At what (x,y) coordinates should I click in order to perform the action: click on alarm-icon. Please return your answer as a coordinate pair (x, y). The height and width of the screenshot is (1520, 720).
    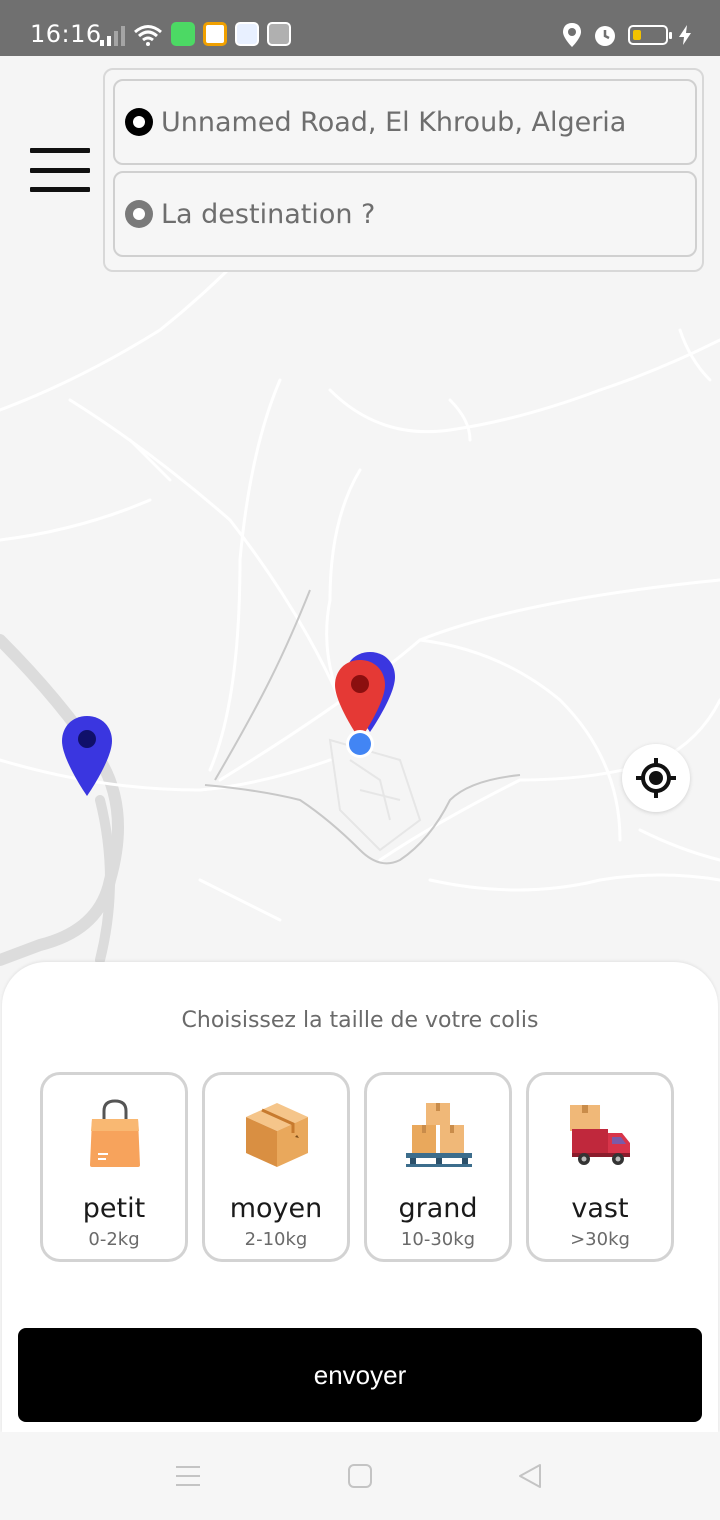
    Looking at the image, I should click on (605, 36).